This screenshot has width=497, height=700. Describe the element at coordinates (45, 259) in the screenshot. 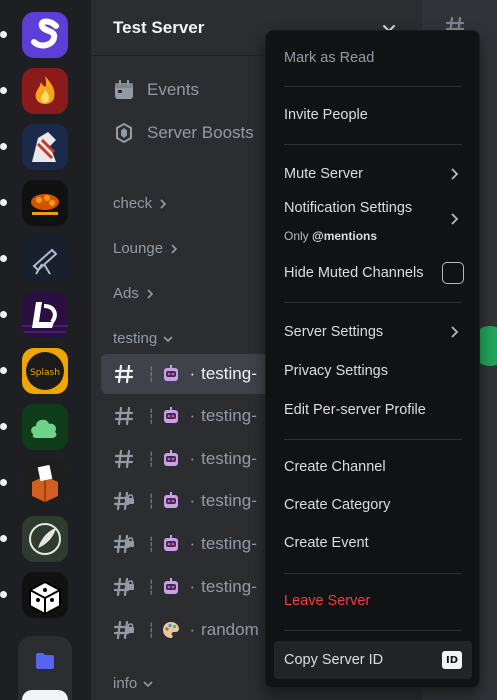

I see `server-icon-telescope` at that location.